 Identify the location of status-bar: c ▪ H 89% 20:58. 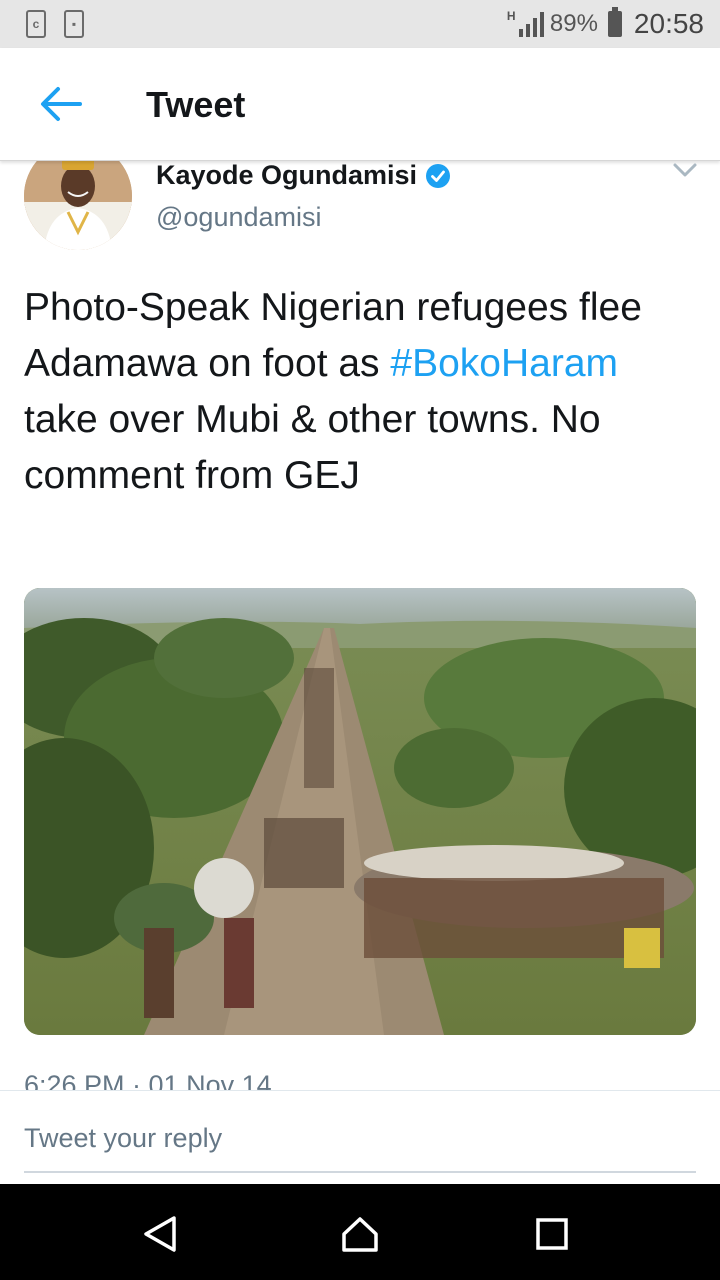
(360, 24).